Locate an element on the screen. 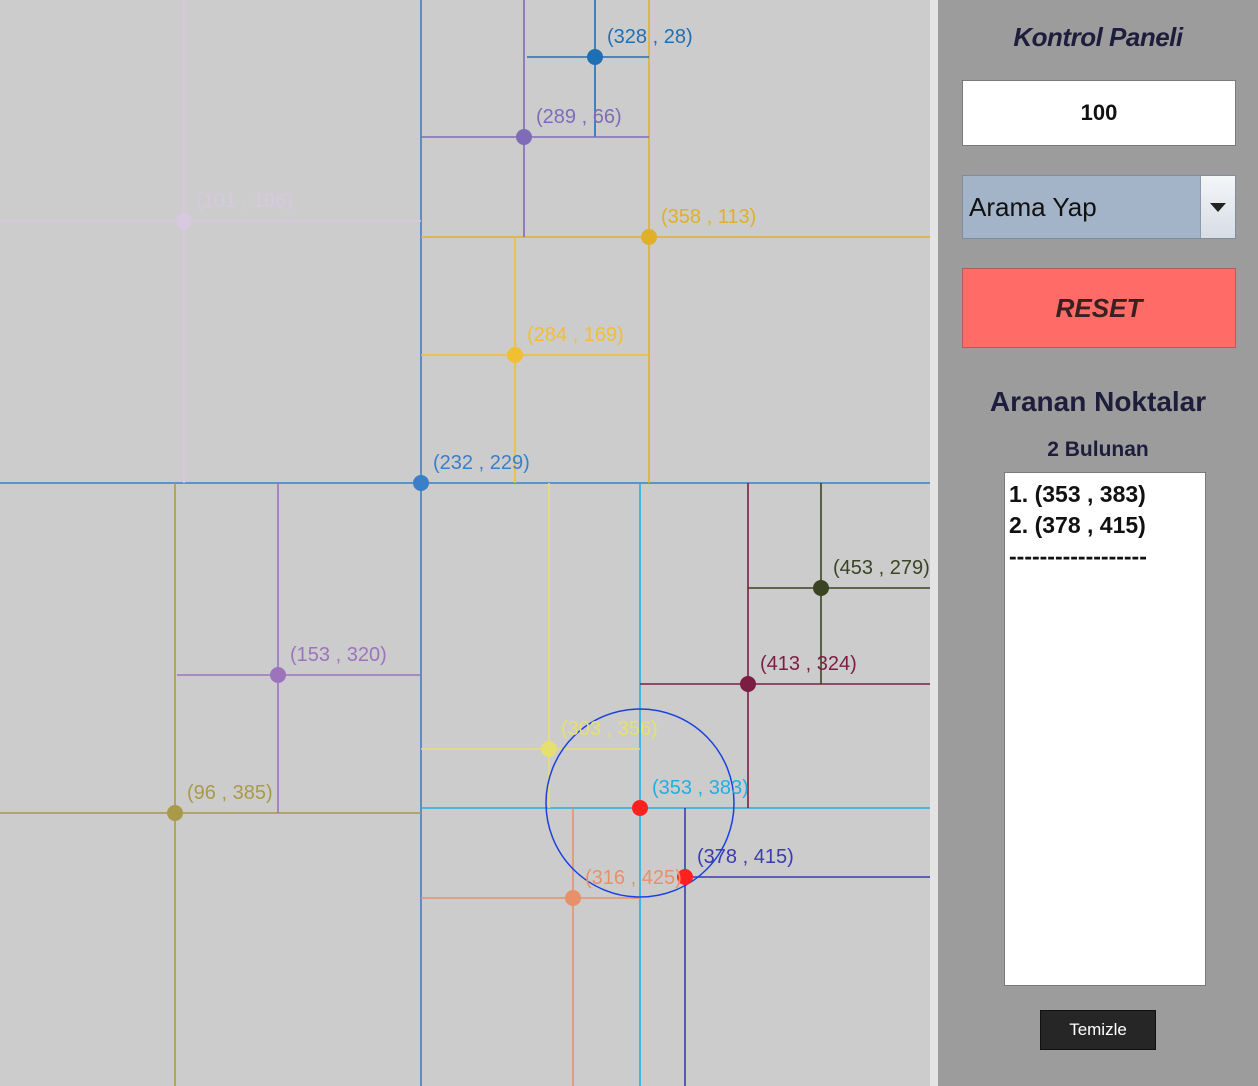 This screenshot has height=1086, width=1258. point-label: (303 , 356) is located at coordinates (609, 729).